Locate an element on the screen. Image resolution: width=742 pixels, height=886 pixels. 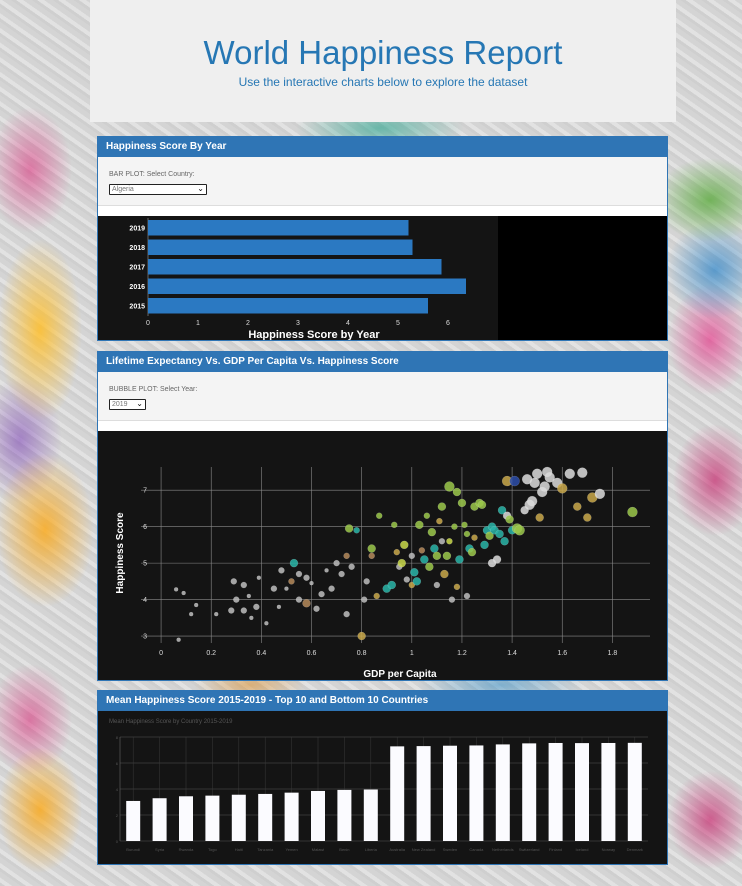
panel-controls: BAR PLOT: Select Country: Algeria ⌄ is located at coordinates (382, 181).